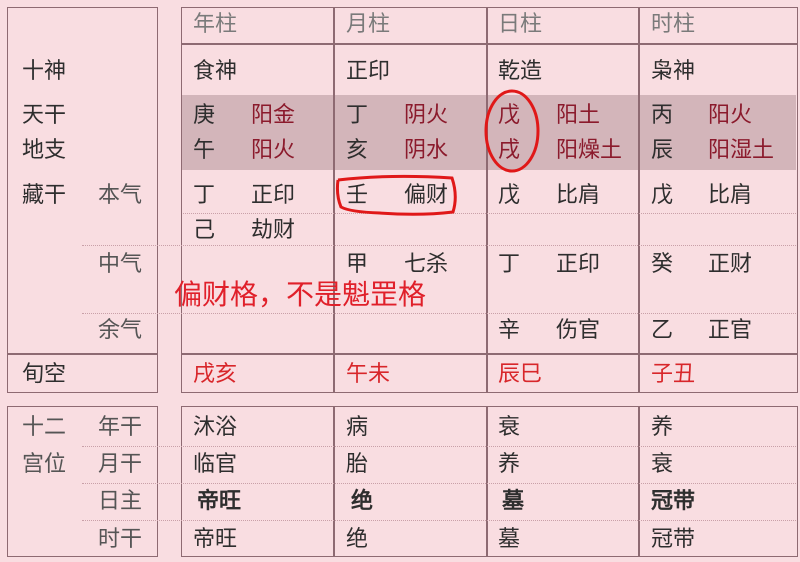 This screenshot has height=562, width=800. Describe the element at coordinates (730, 330) in the screenshot. I see `yuqi-god: 正官` at that location.